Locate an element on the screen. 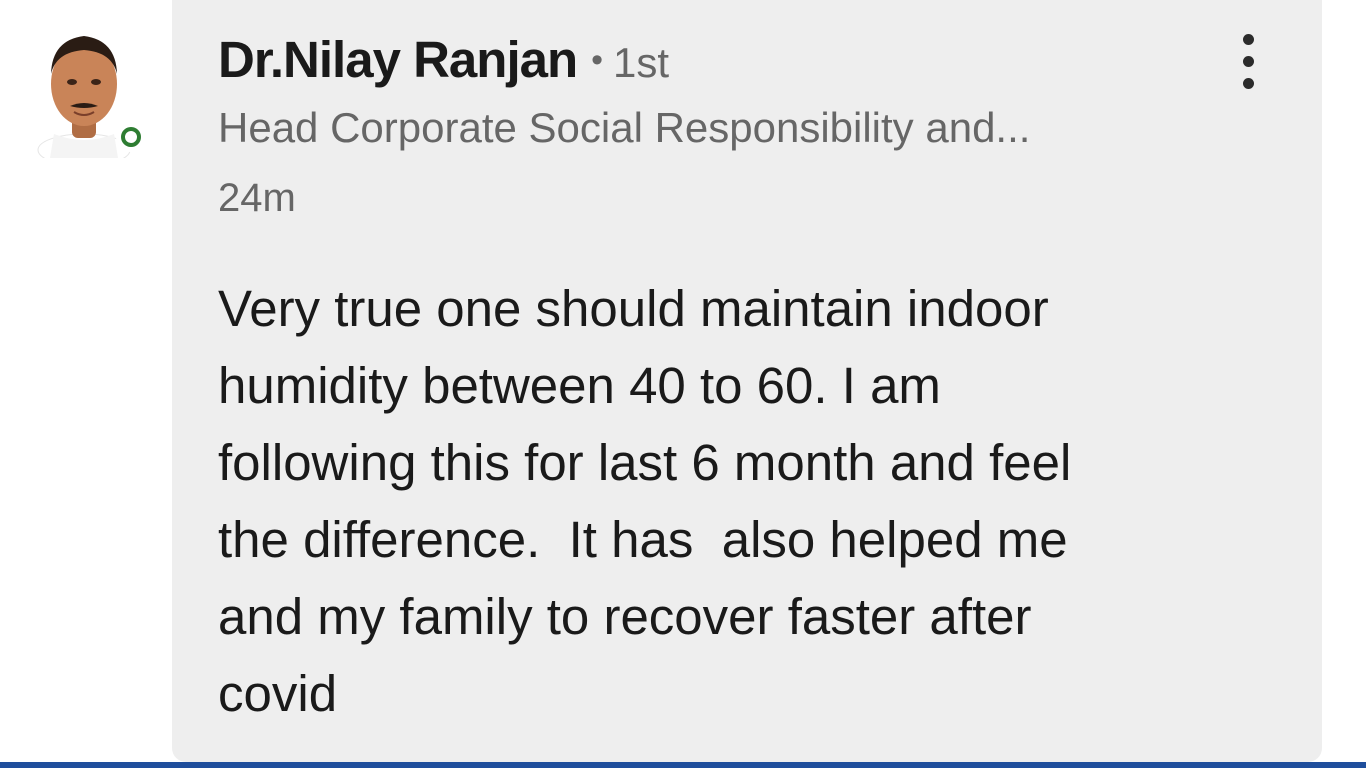 This screenshot has height=768, width=1366. more-vertical-icon is located at coordinates (1248, 39).